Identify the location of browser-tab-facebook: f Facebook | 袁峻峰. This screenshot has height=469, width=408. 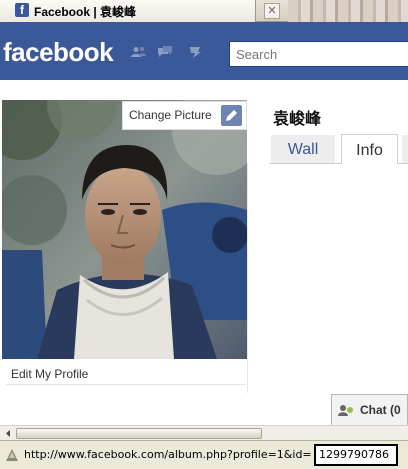
(128, 11).